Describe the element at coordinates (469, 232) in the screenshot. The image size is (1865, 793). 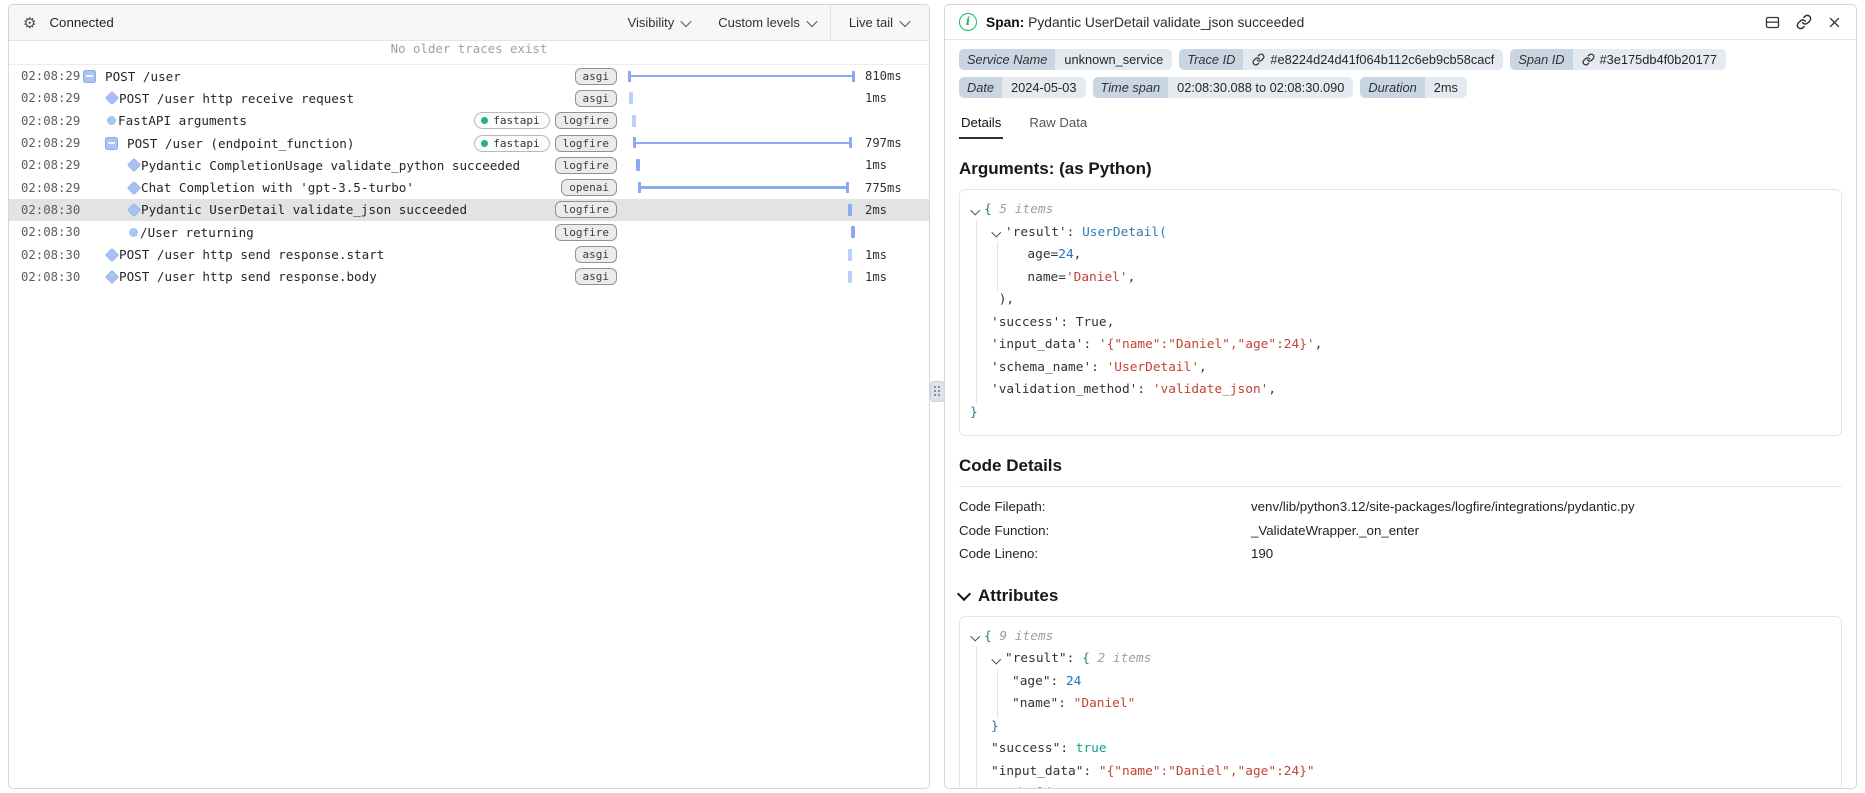
I see `trace-row: 02:08:30/User returning logfire` at that location.